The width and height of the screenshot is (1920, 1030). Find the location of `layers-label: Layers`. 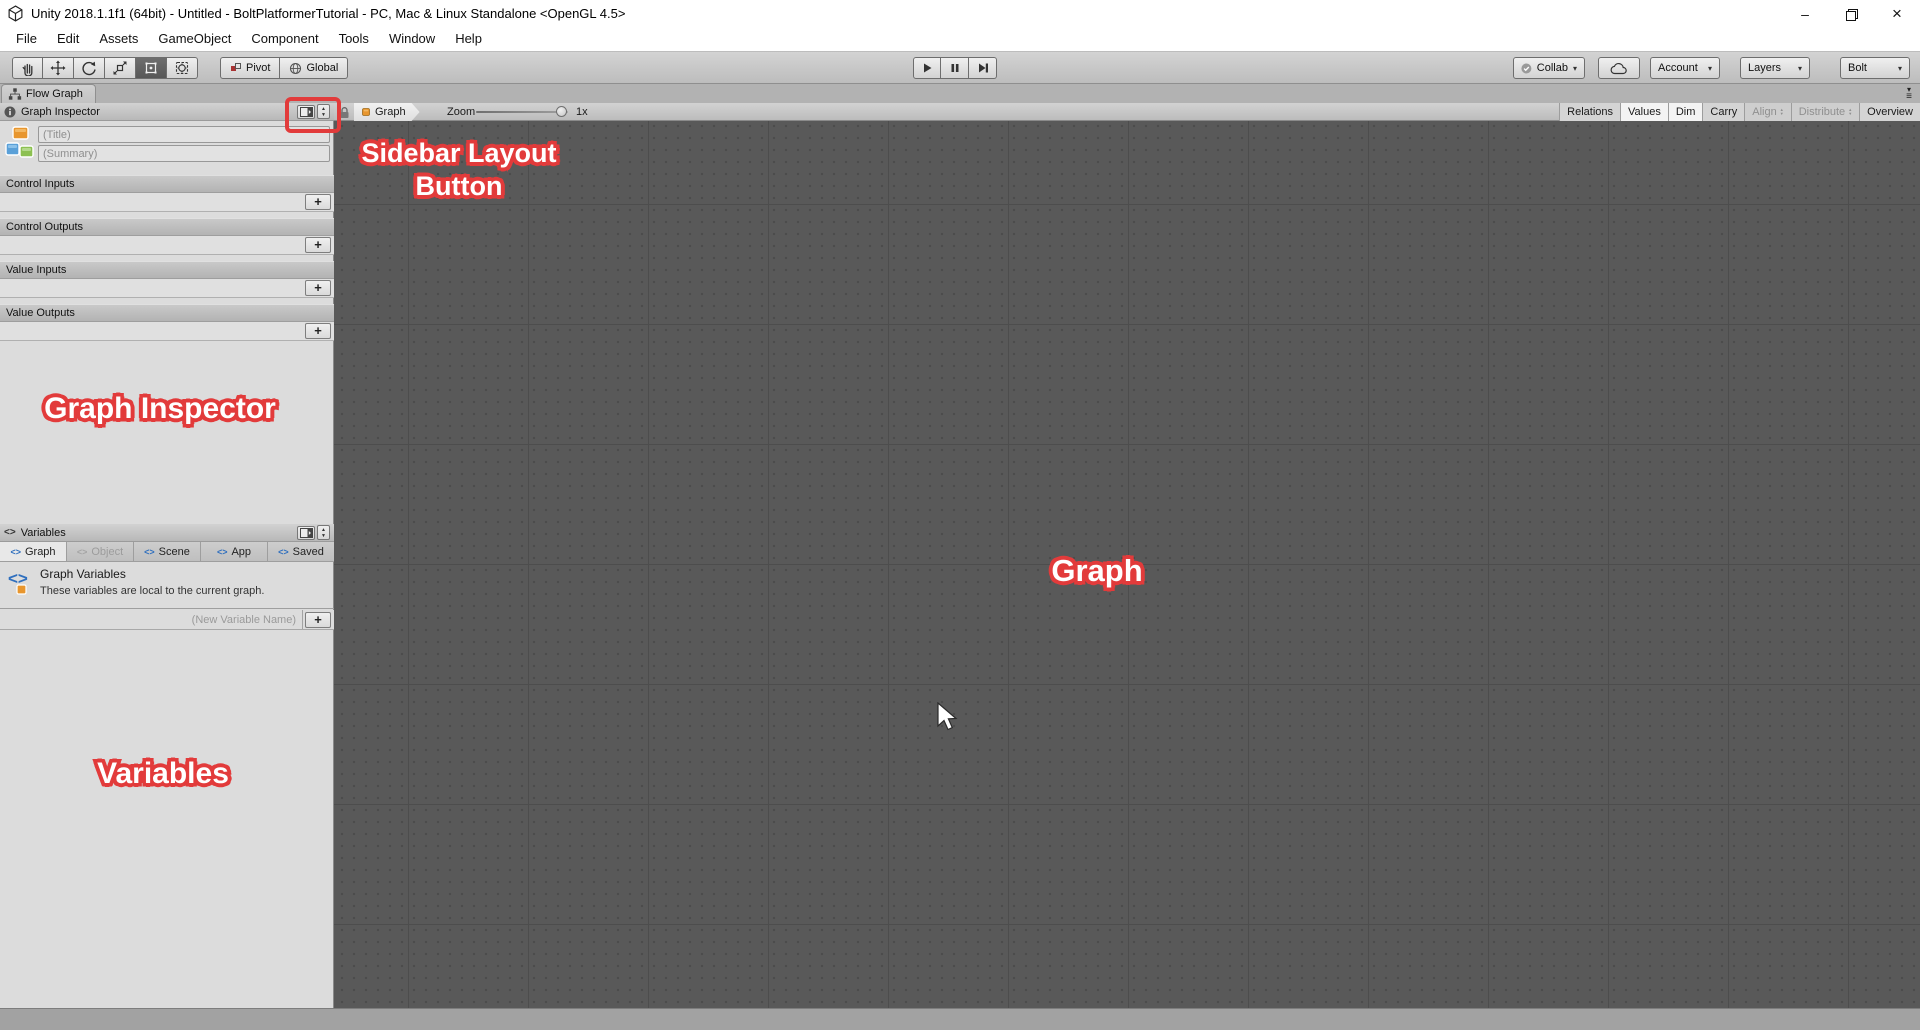

layers-label: Layers is located at coordinates (1765, 68).